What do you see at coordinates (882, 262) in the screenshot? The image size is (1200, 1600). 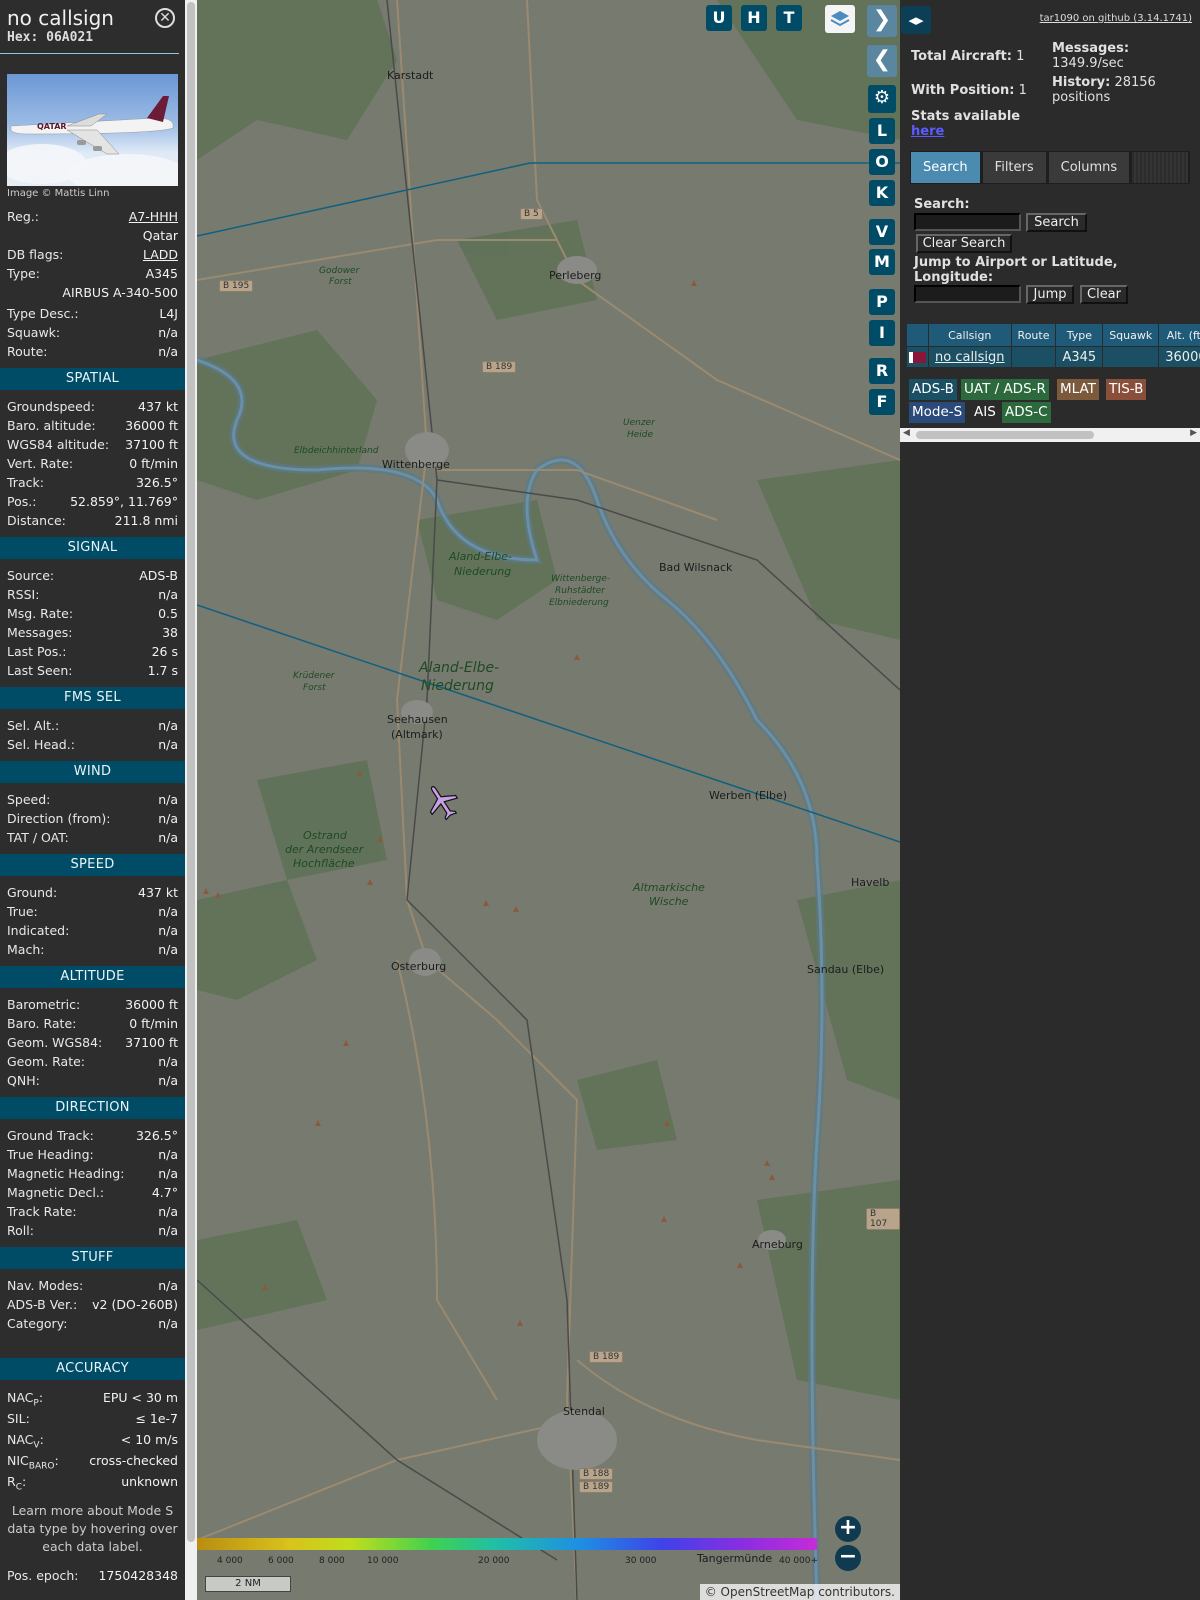 I see `toggle-m-button: M` at bounding box center [882, 262].